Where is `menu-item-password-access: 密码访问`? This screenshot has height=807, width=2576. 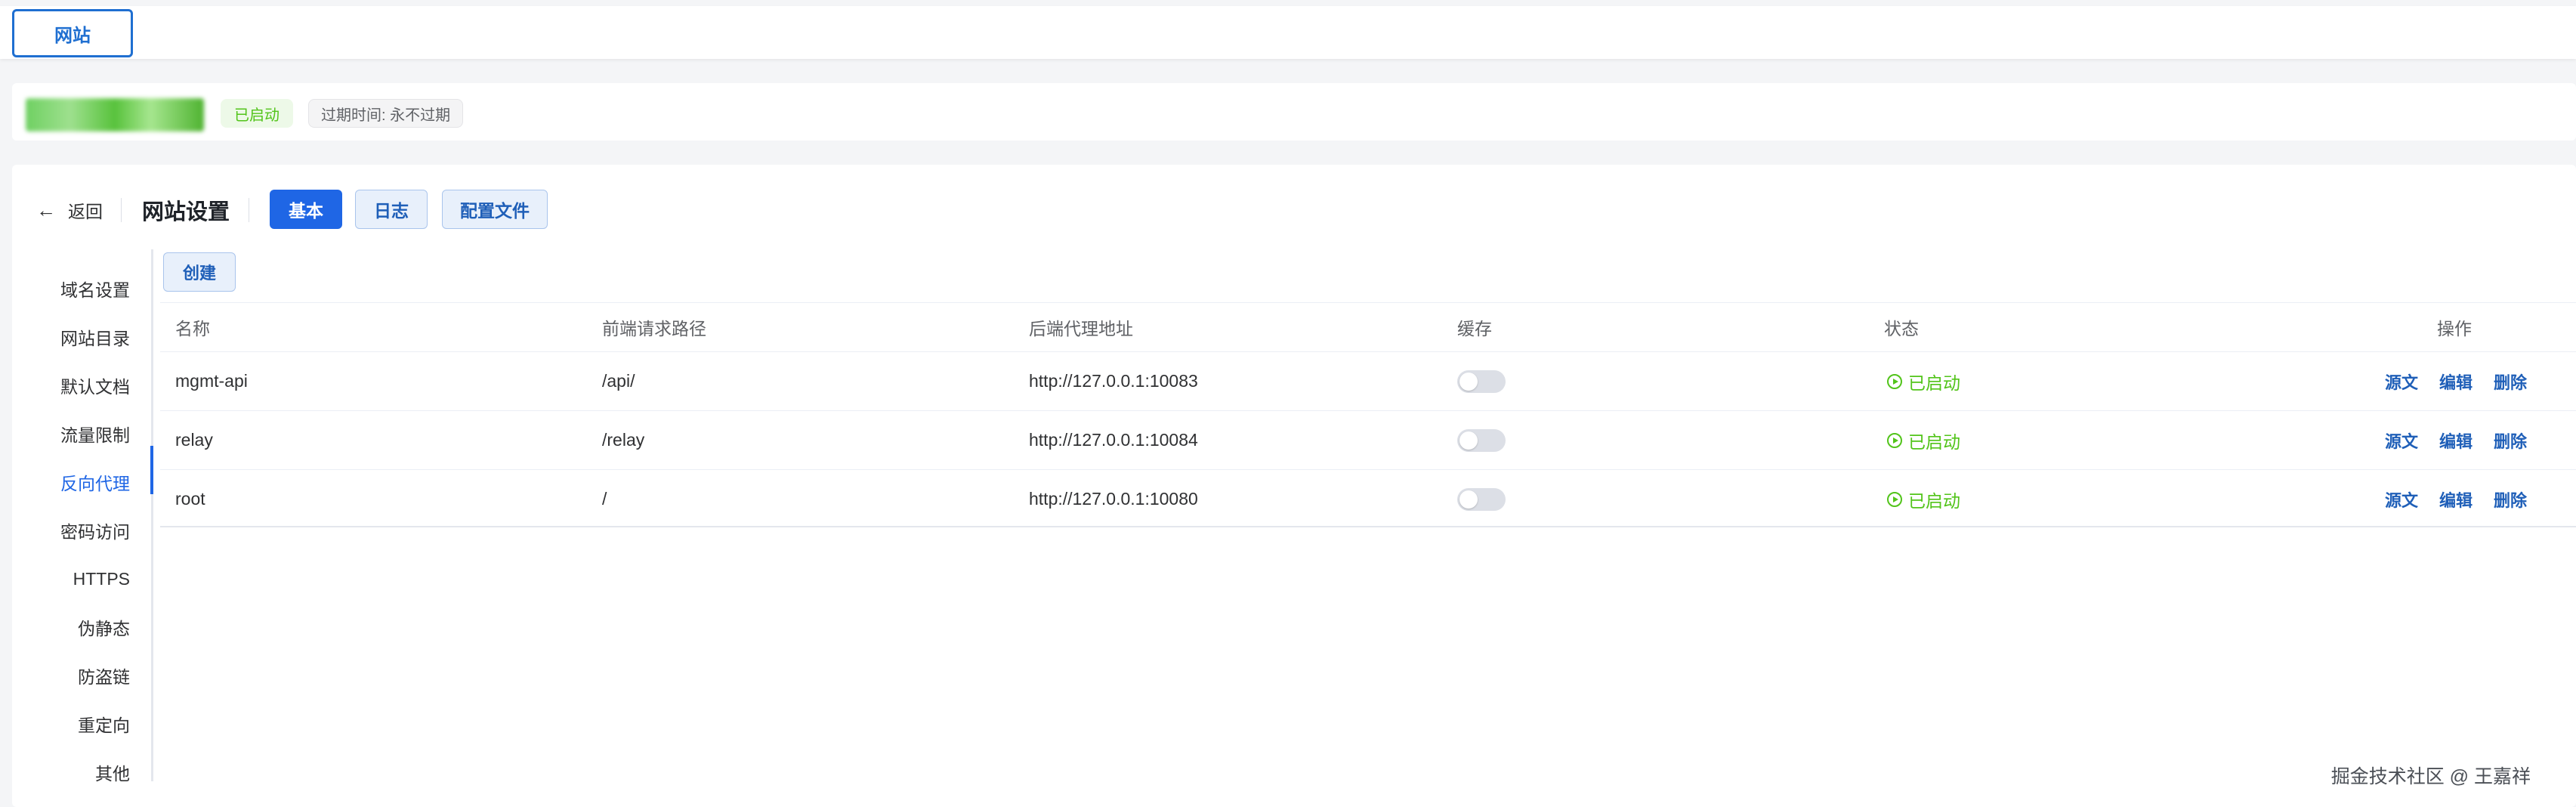 menu-item-password-access: 密码访问 is located at coordinates (95, 530).